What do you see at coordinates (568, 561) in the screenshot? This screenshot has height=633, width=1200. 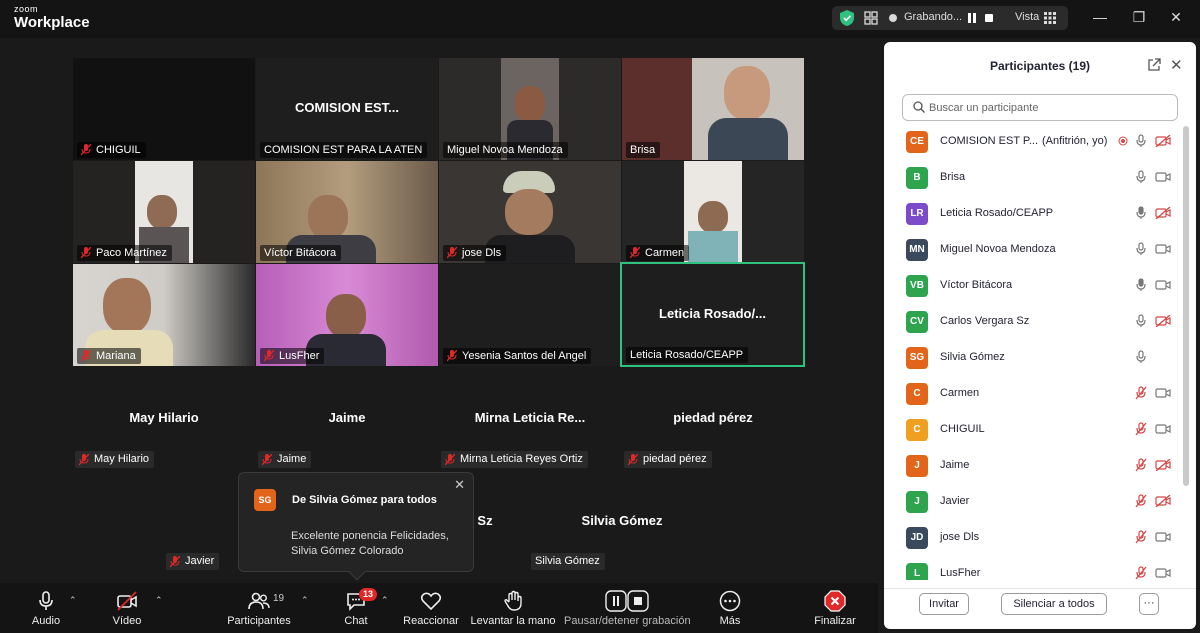 I see `participant-name-label: Silvia Gómez` at bounding box center [568, 561].